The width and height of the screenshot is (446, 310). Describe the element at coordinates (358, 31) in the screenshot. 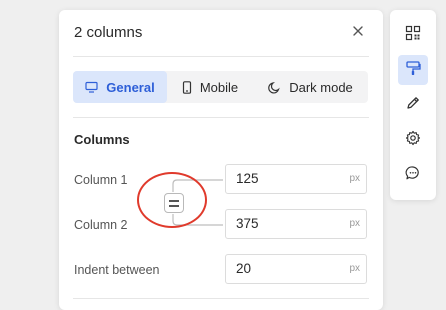

I see `close-icon` at that location.